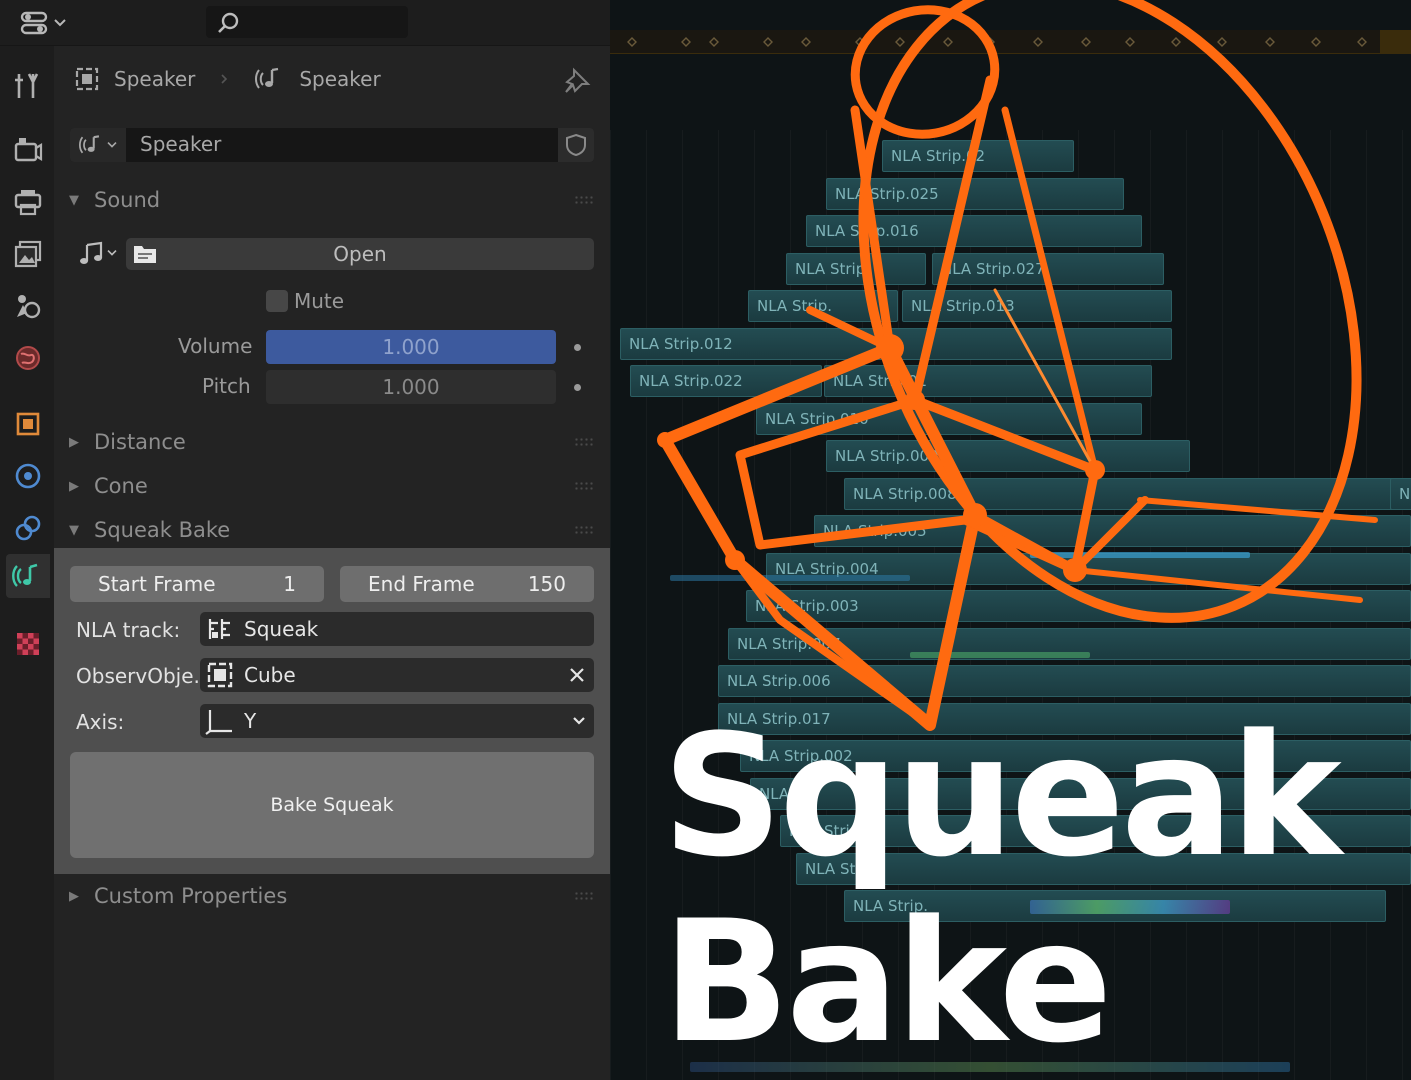 Image resolution: width=1411 pixels, height=1080 pixels. What do you see at coordinates (340, 79) in the screenshot?
I see `breadcrumb-data-name: Speaker` at bounding box center [340, 79].